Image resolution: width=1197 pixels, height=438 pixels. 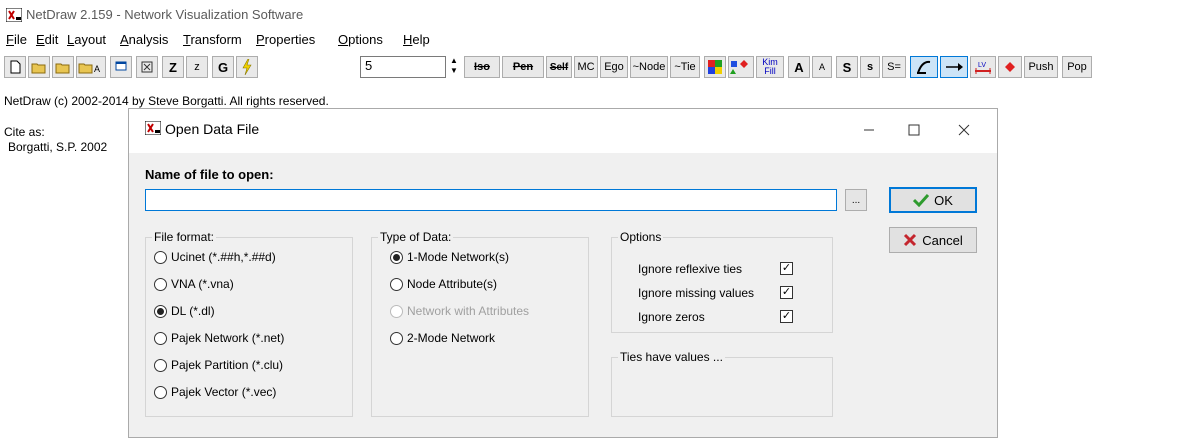 I want to click on cite-text: Borgatti, S.P. 2002, so click(x=58, y=147).